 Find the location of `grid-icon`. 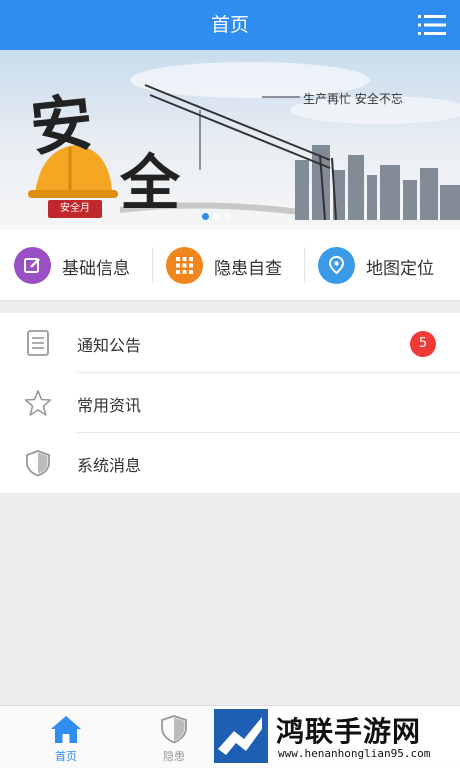

grid-icon is located at coordinates (184, 265).